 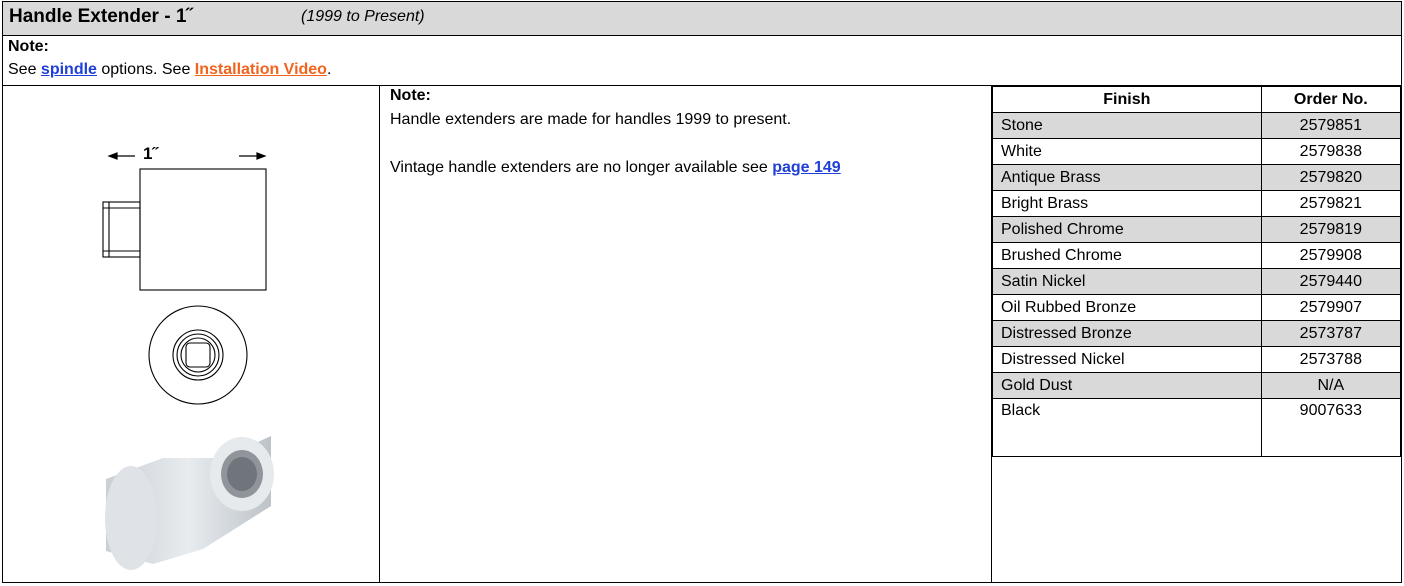 I want to click on finish-cell: White, so click(x=1127, y=151).